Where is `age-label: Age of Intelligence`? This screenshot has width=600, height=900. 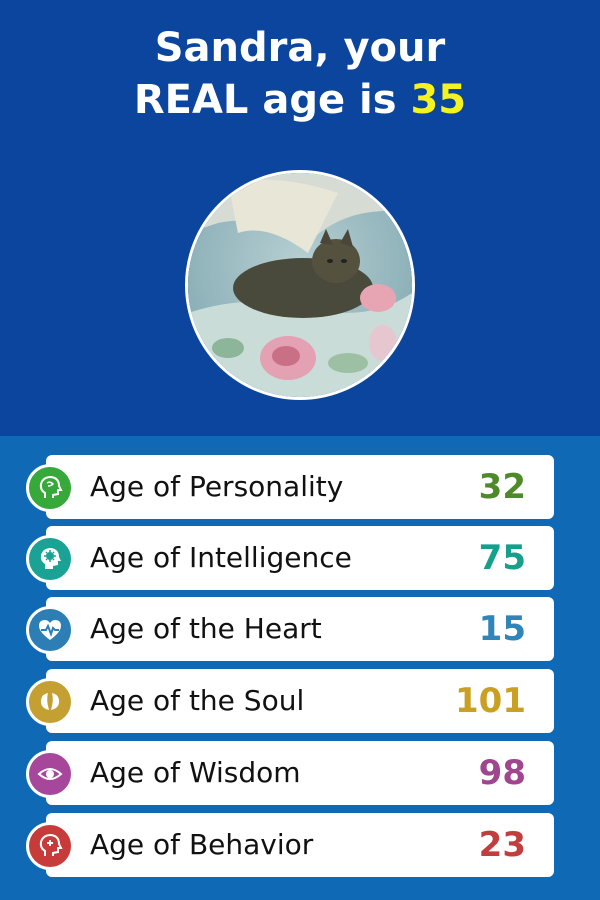
age-label: Age of Intelligence is located at coordinates (221, 557).